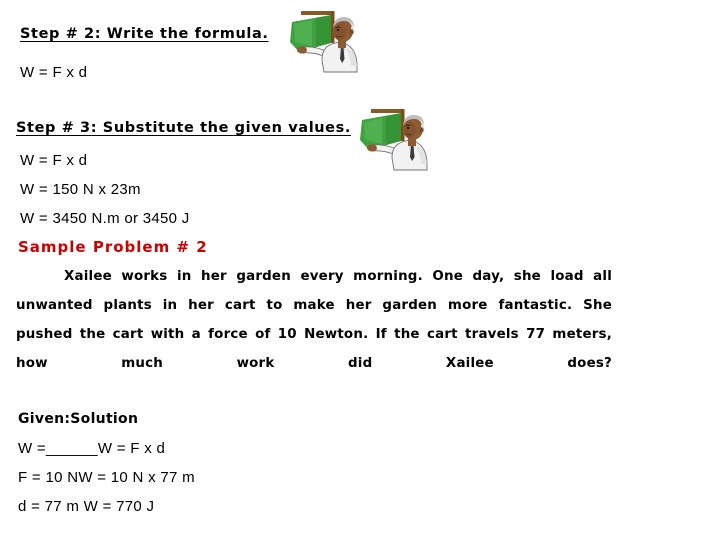  What do you see at coordinates (54, 160) in the screenshot?
I see `substitution-line-1: W = F x d` at bounding box center [54, 160].